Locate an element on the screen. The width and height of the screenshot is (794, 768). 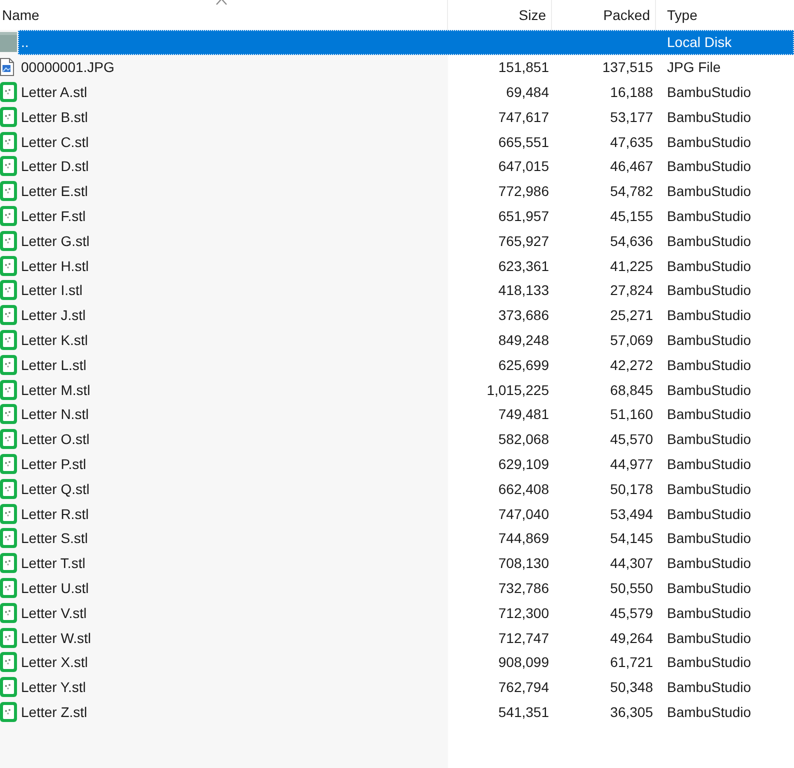
packed-size: 54,145 is located at coordinates (632, 538).